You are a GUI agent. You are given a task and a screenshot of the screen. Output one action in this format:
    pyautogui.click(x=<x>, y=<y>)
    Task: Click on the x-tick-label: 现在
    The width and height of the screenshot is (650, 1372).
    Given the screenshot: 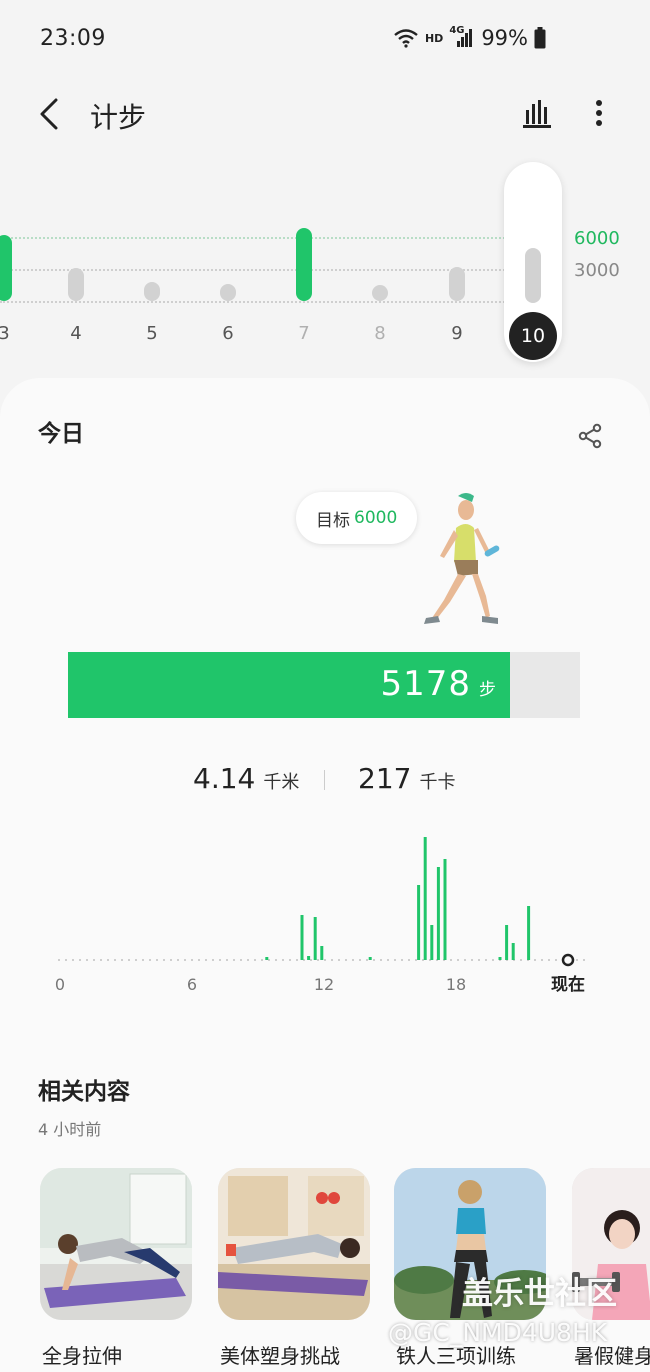 What is the action you would take?
    pyautogui.click(x=568, y=984)
    